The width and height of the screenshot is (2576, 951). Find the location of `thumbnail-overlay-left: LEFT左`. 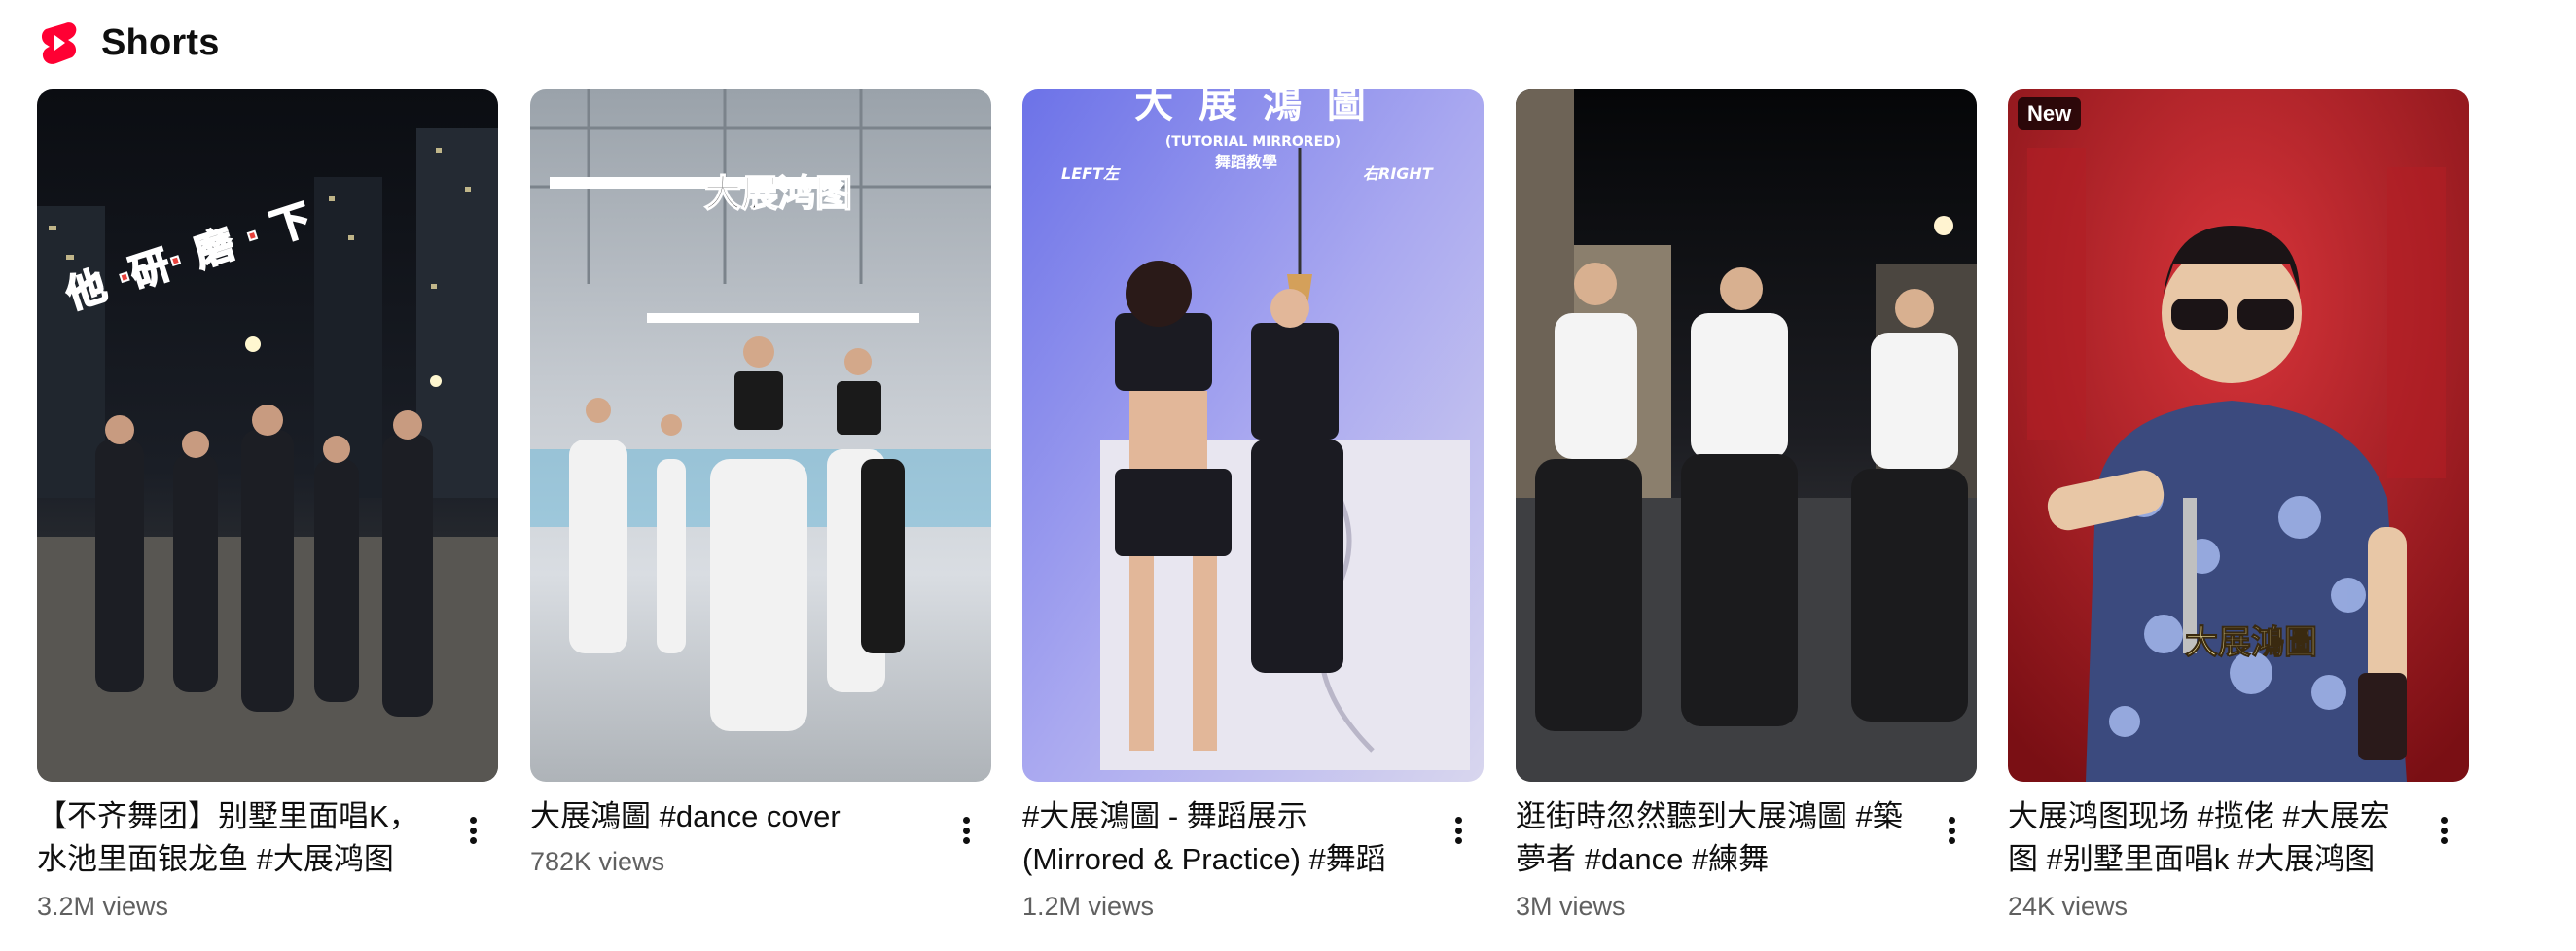

thumbnail-overlay-left: LEFT左 is located at coordinates (1091, 173).